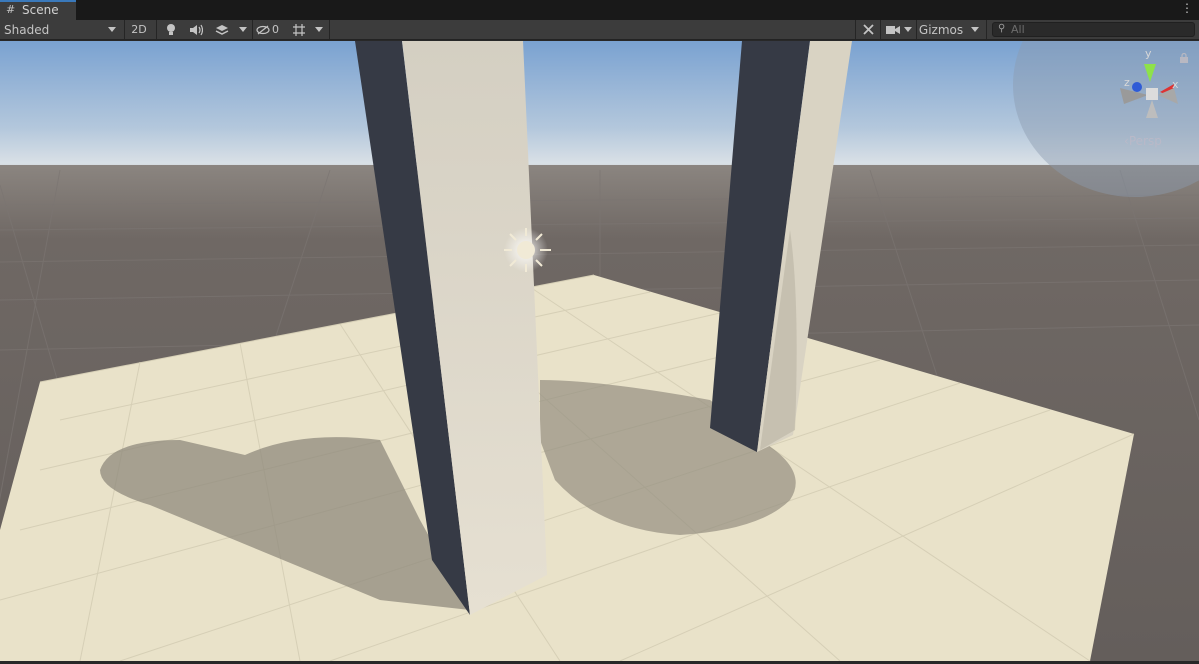  I want to click on lock-icon, so click(1184, 58).